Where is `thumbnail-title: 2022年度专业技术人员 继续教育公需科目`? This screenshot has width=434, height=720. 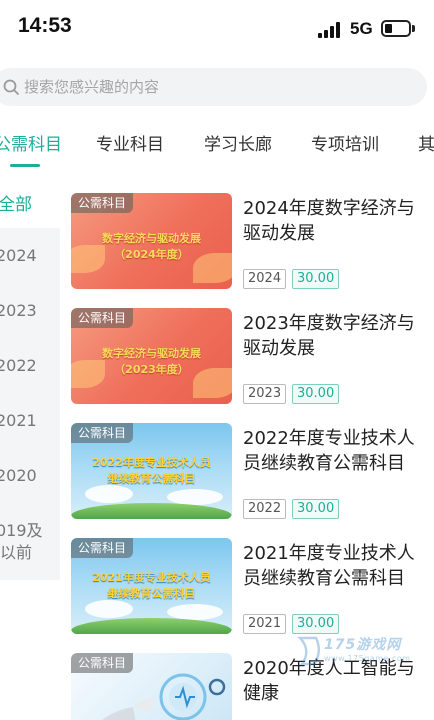
thumbnail-title: 2022年度专业技术人员 继续教育公需科目 is located at coordinates (151, 471).